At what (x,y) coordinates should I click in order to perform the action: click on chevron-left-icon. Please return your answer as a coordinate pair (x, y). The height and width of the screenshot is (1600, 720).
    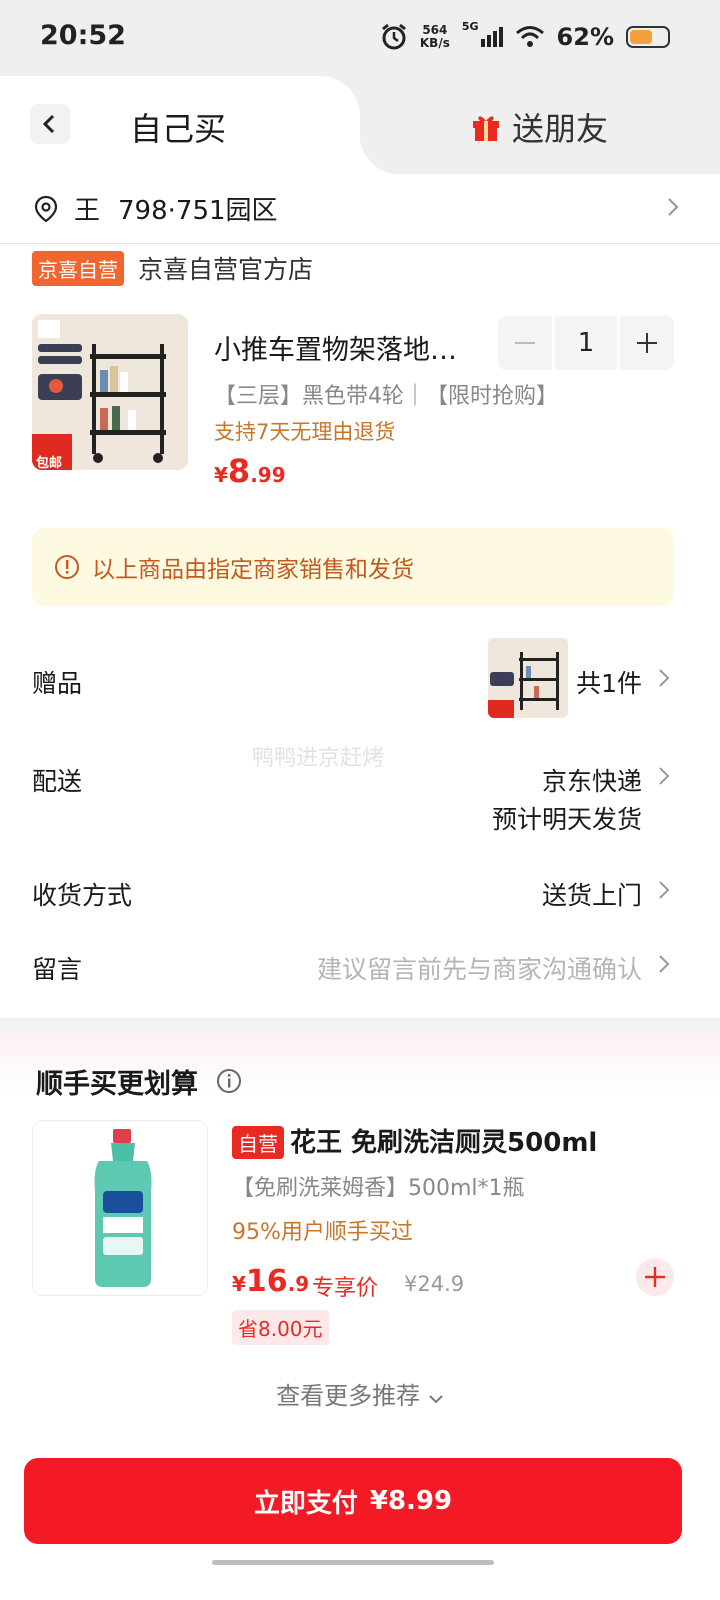
    Looking at the image, I should click on (48, 124).